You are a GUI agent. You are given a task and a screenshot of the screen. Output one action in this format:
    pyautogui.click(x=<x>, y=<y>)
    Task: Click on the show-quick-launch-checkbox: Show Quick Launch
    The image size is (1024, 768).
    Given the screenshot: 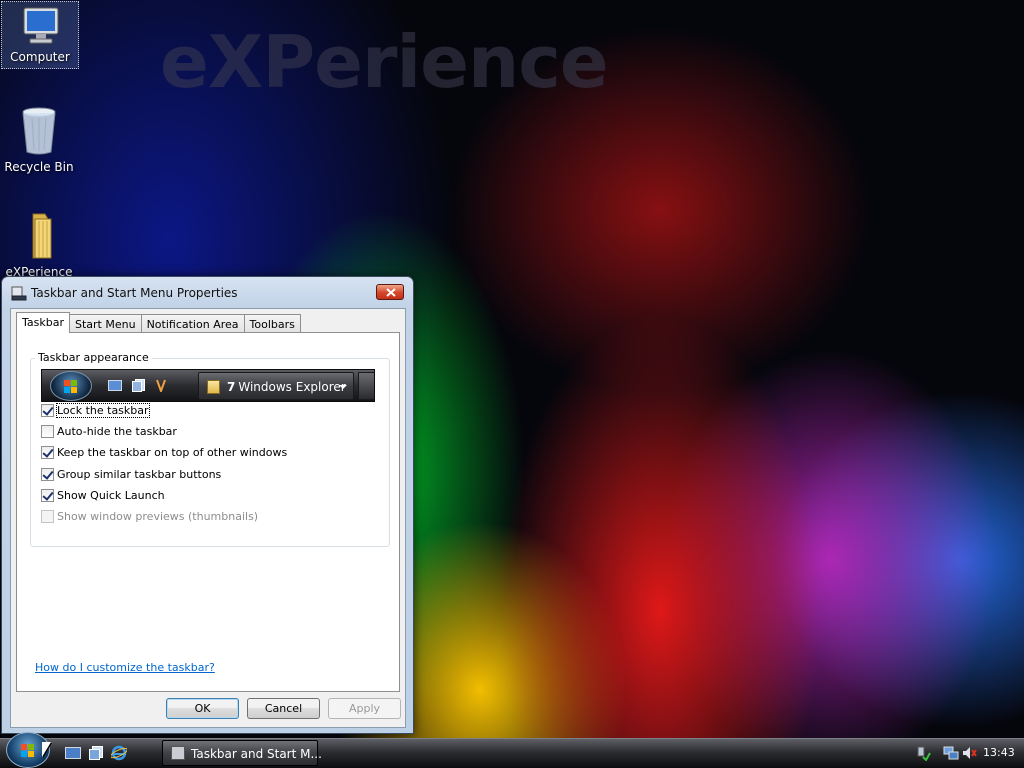 What is the action you would take?
    pyautogui.click(x=103, y=495)
    